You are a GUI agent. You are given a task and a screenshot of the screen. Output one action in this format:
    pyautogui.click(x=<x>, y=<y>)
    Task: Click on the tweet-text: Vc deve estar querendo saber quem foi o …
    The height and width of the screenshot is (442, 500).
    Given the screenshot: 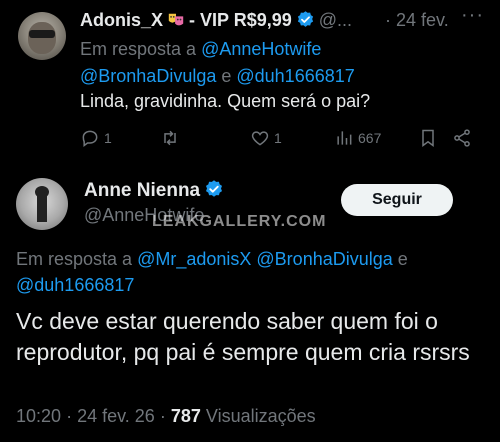 What is the action you would take?
    pyautogui.click(x=243, y=336)
    